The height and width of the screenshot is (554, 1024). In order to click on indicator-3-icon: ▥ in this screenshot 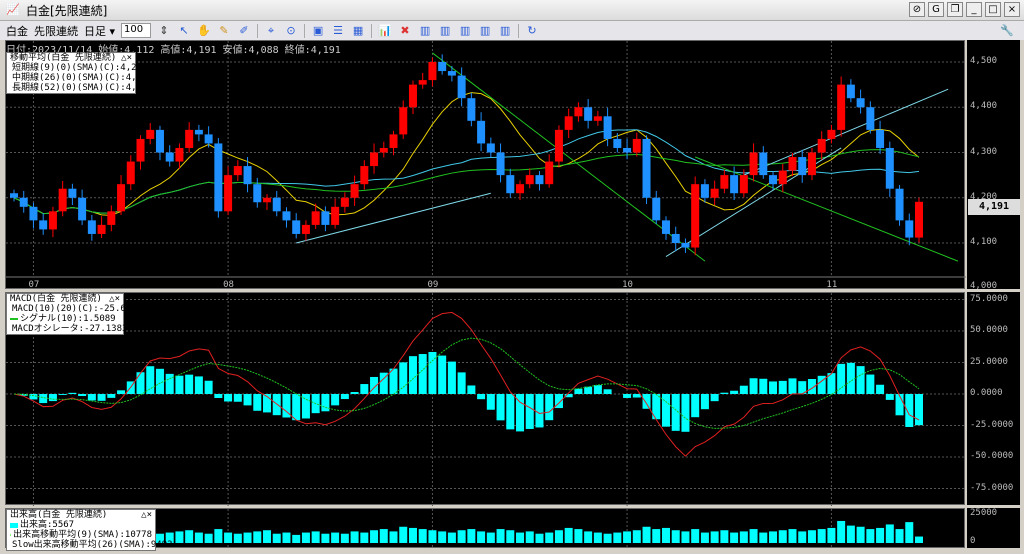, I will do `click(465, 31)`.